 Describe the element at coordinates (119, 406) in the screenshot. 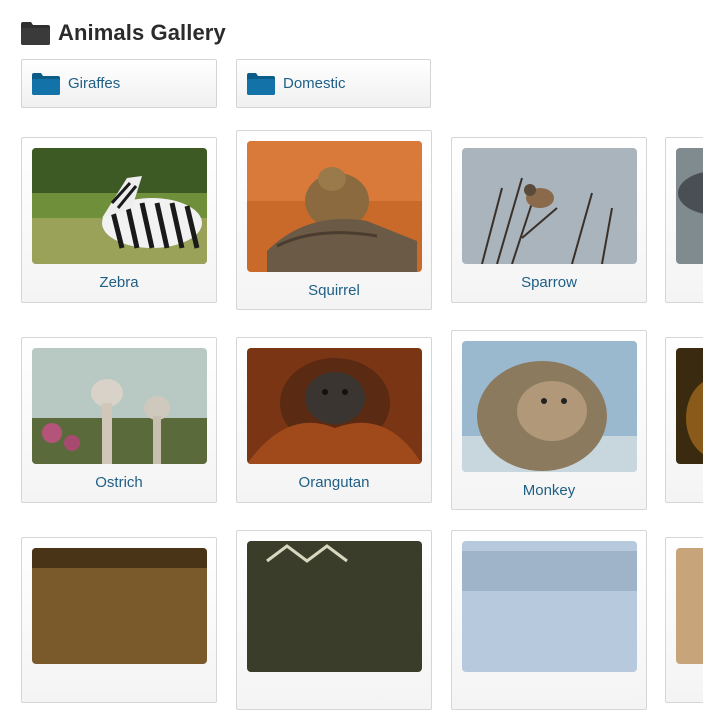

I see `ostrich-thumbnail` at that location.